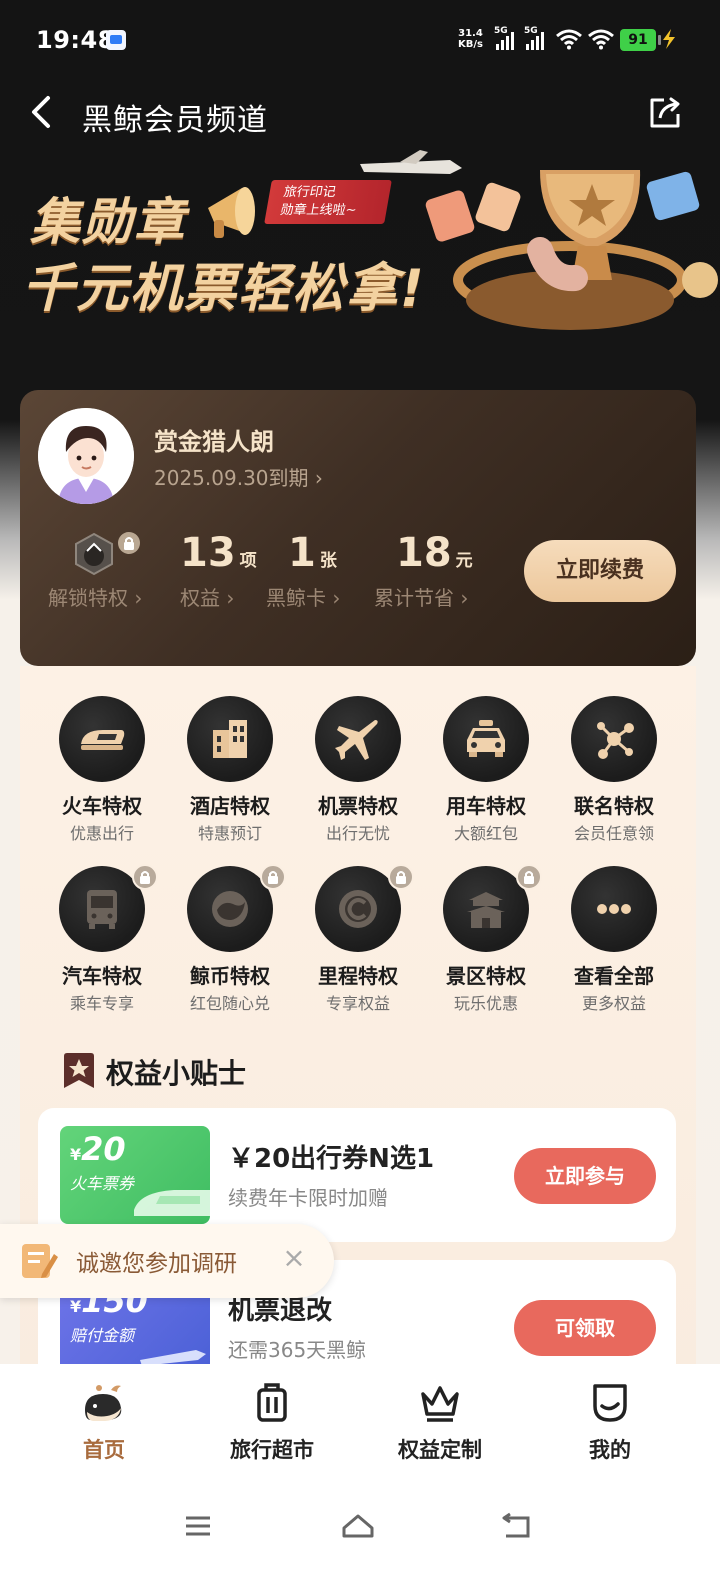 The height and width of the screenshot is (1584, 720). I want to click on lock-icon, so click(129, 543).